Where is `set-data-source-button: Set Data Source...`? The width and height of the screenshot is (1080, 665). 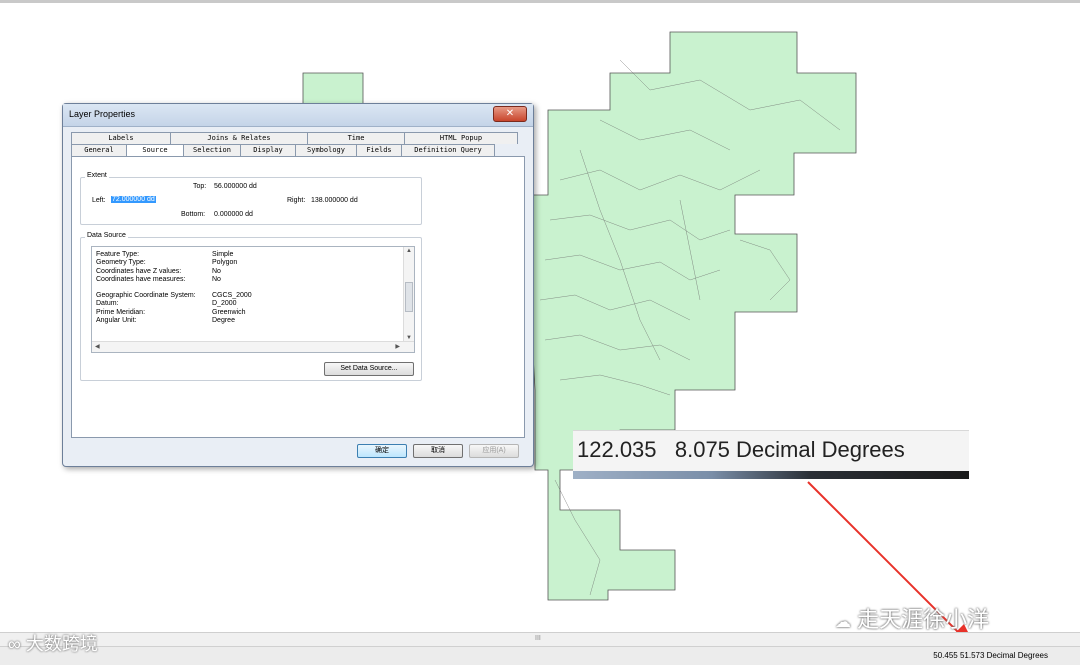 set-data-source-button: Set Data Source... is located at coordinates (369, 369).